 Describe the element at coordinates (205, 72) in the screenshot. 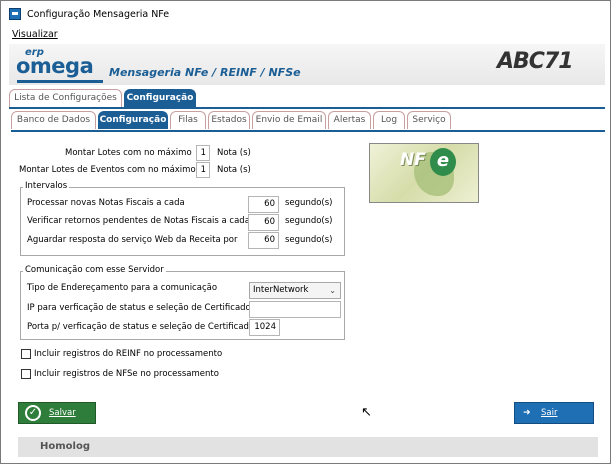

I see `header-caption: Mensageria NFe / REINF / NFSe` at that location.